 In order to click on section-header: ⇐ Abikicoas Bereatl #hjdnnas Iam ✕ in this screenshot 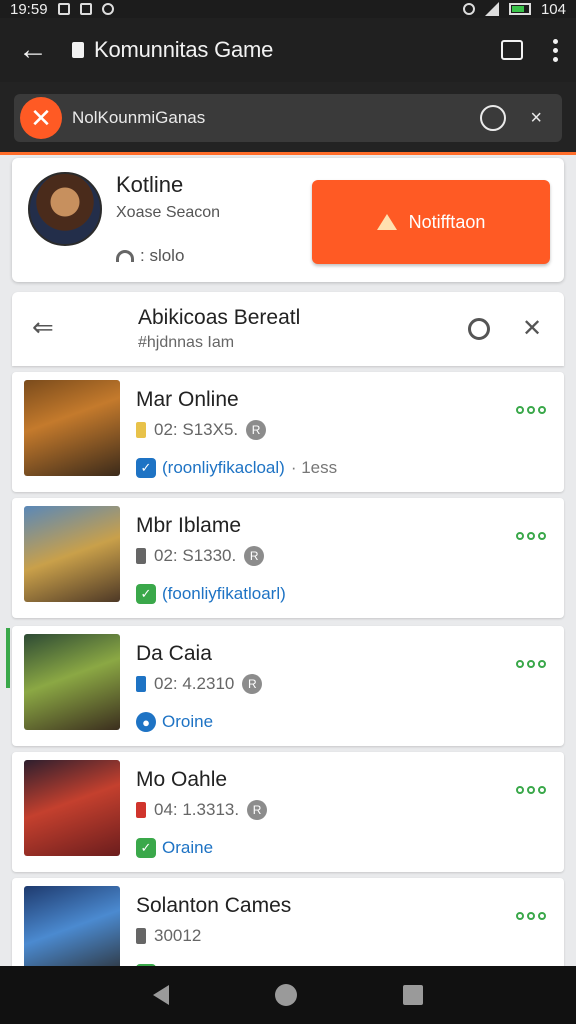, I will do `click(288, 329)`.